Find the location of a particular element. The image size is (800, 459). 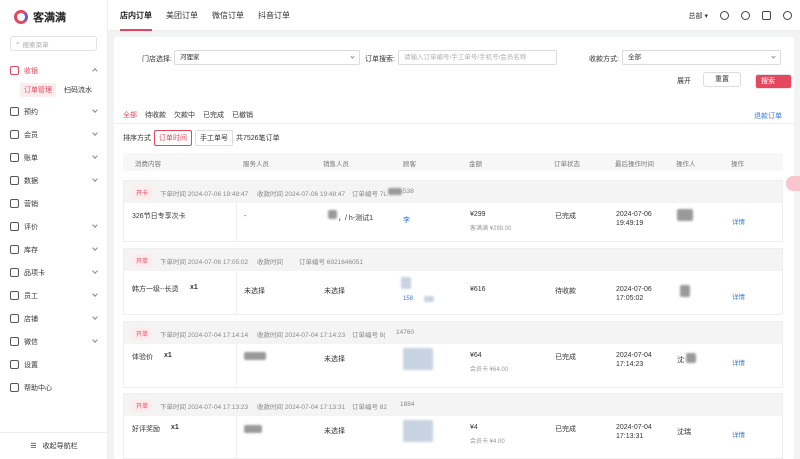

last-op-time: 19:49:19 is located at coordinates (630, 223).